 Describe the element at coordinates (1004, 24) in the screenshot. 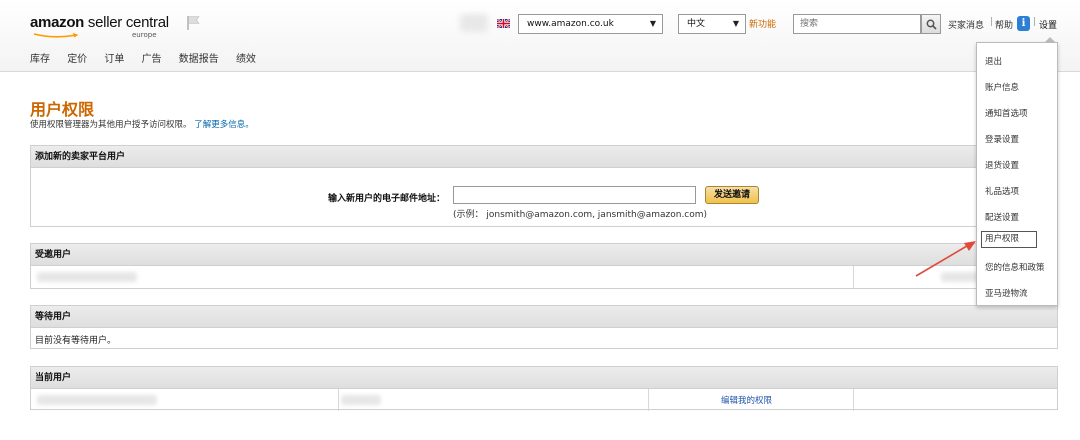

I see `help-link: 帮助` at that location.